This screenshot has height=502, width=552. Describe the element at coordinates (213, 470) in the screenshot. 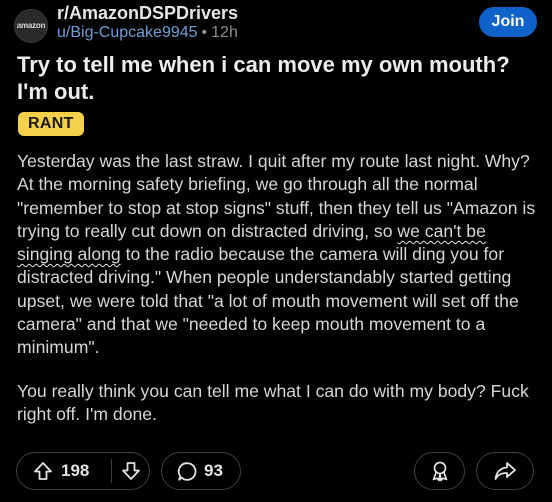

I see `comment-count: 93` at that location.